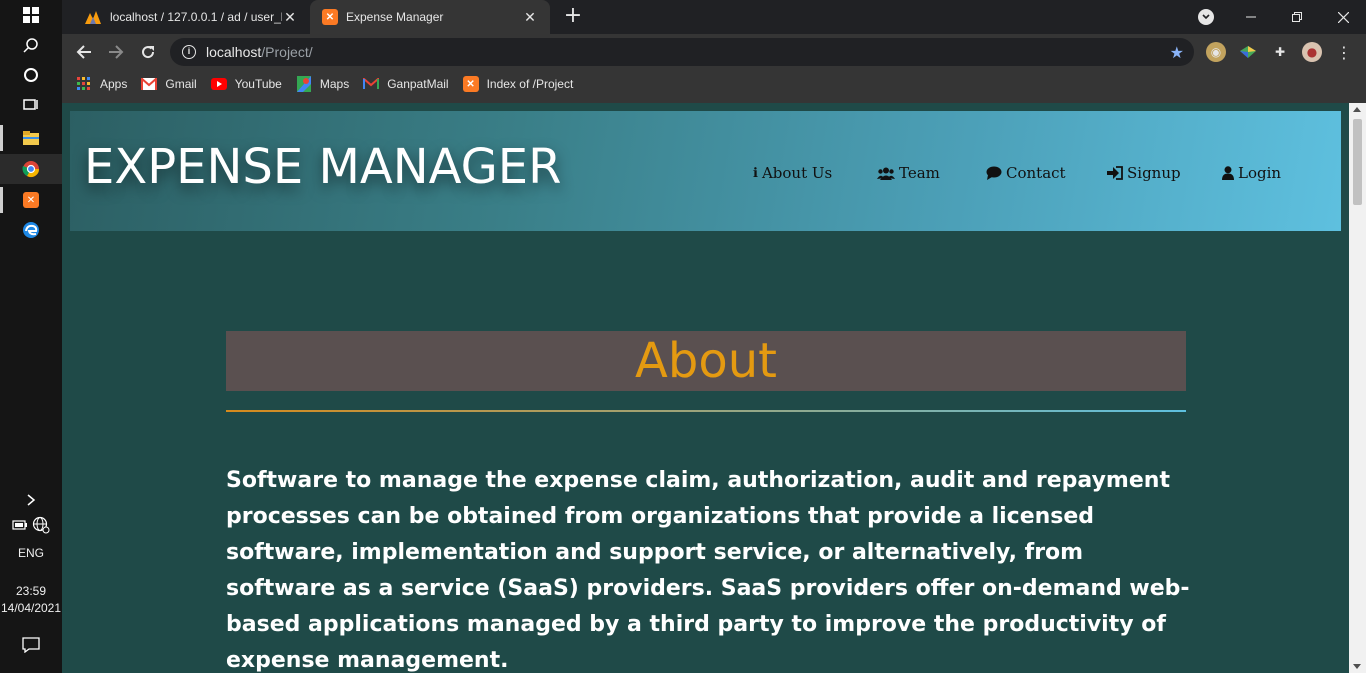 This screenshot has width=1366, height=673. Describe the element at coordinates (258, 84) in the screenshot. I see `bookmark-label: YouTube` at that location.